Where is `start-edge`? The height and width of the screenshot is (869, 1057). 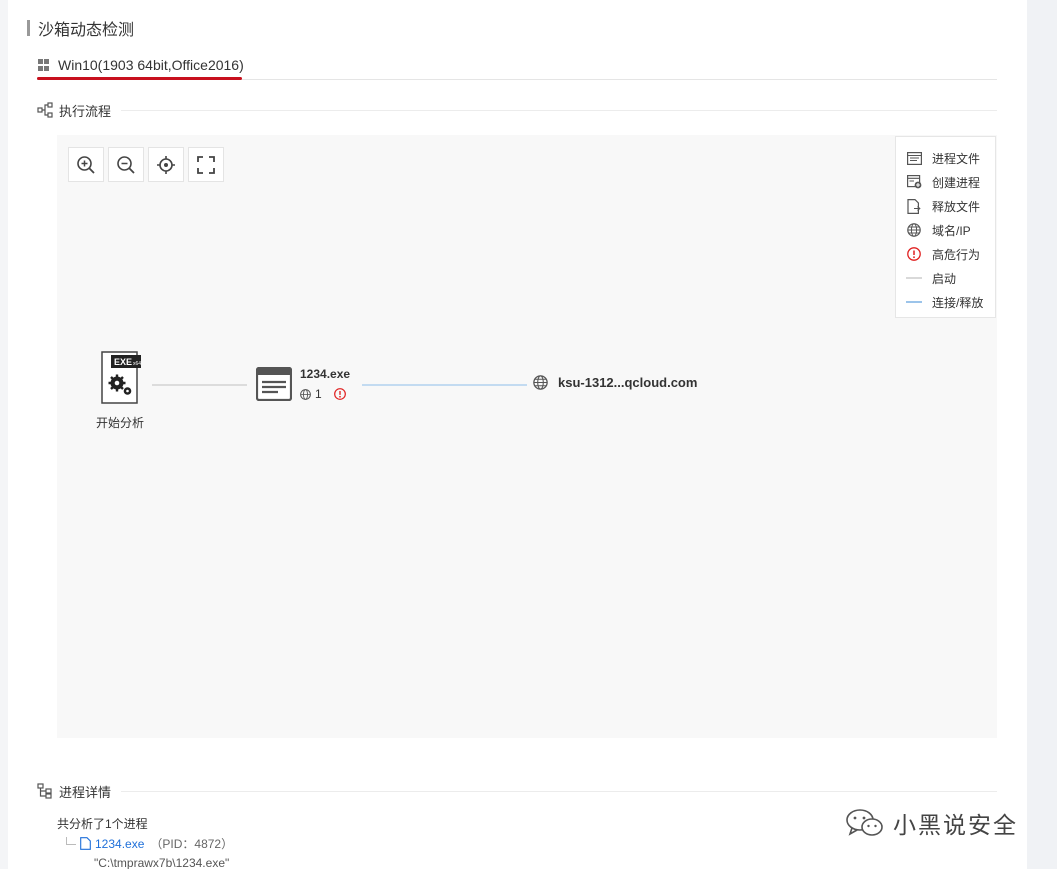 start-edge is located at coordinates (199, 385).